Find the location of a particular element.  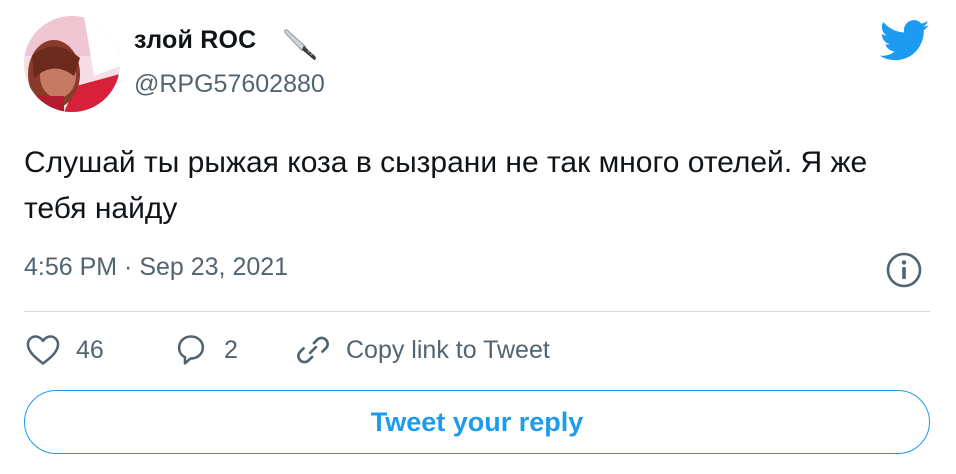

reply-button: 2 is located at coordinates (205, 350).